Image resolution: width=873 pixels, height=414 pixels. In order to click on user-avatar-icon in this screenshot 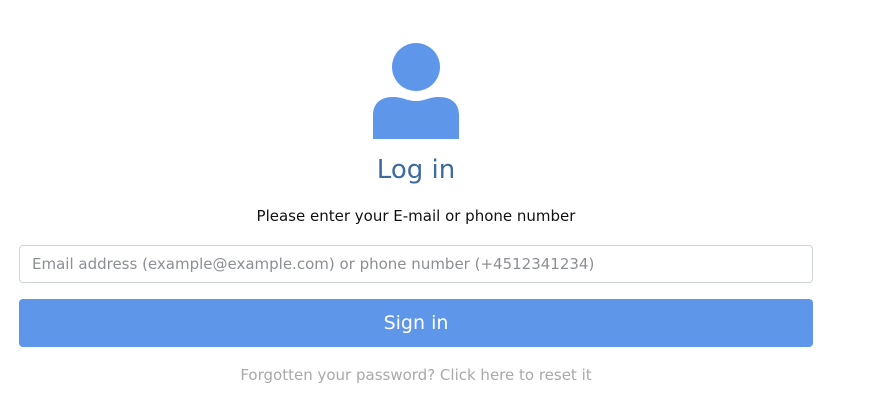, I will do `click(416, 91)`.